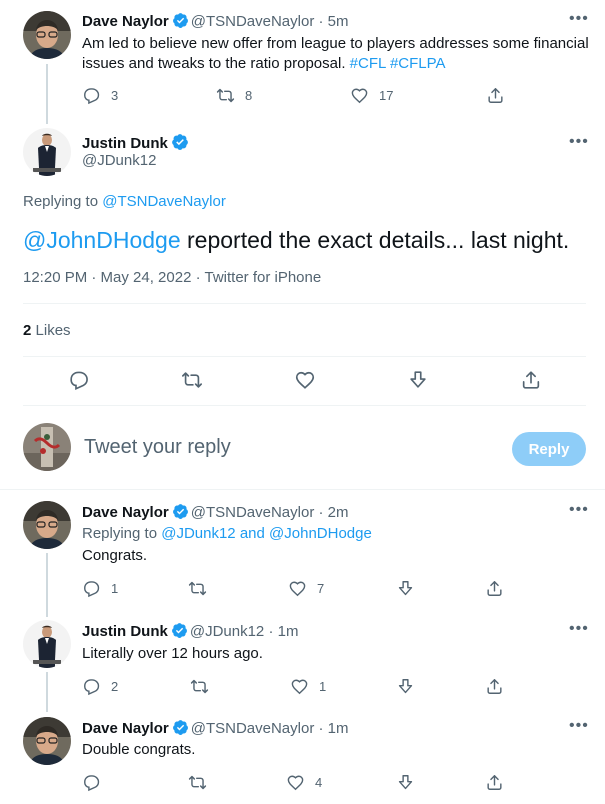  What do you see at coordinates (172, 653) in the screenshot?
I see `tweet-text: Literally over 12 hours ago.` at bounding box center [172, 653].